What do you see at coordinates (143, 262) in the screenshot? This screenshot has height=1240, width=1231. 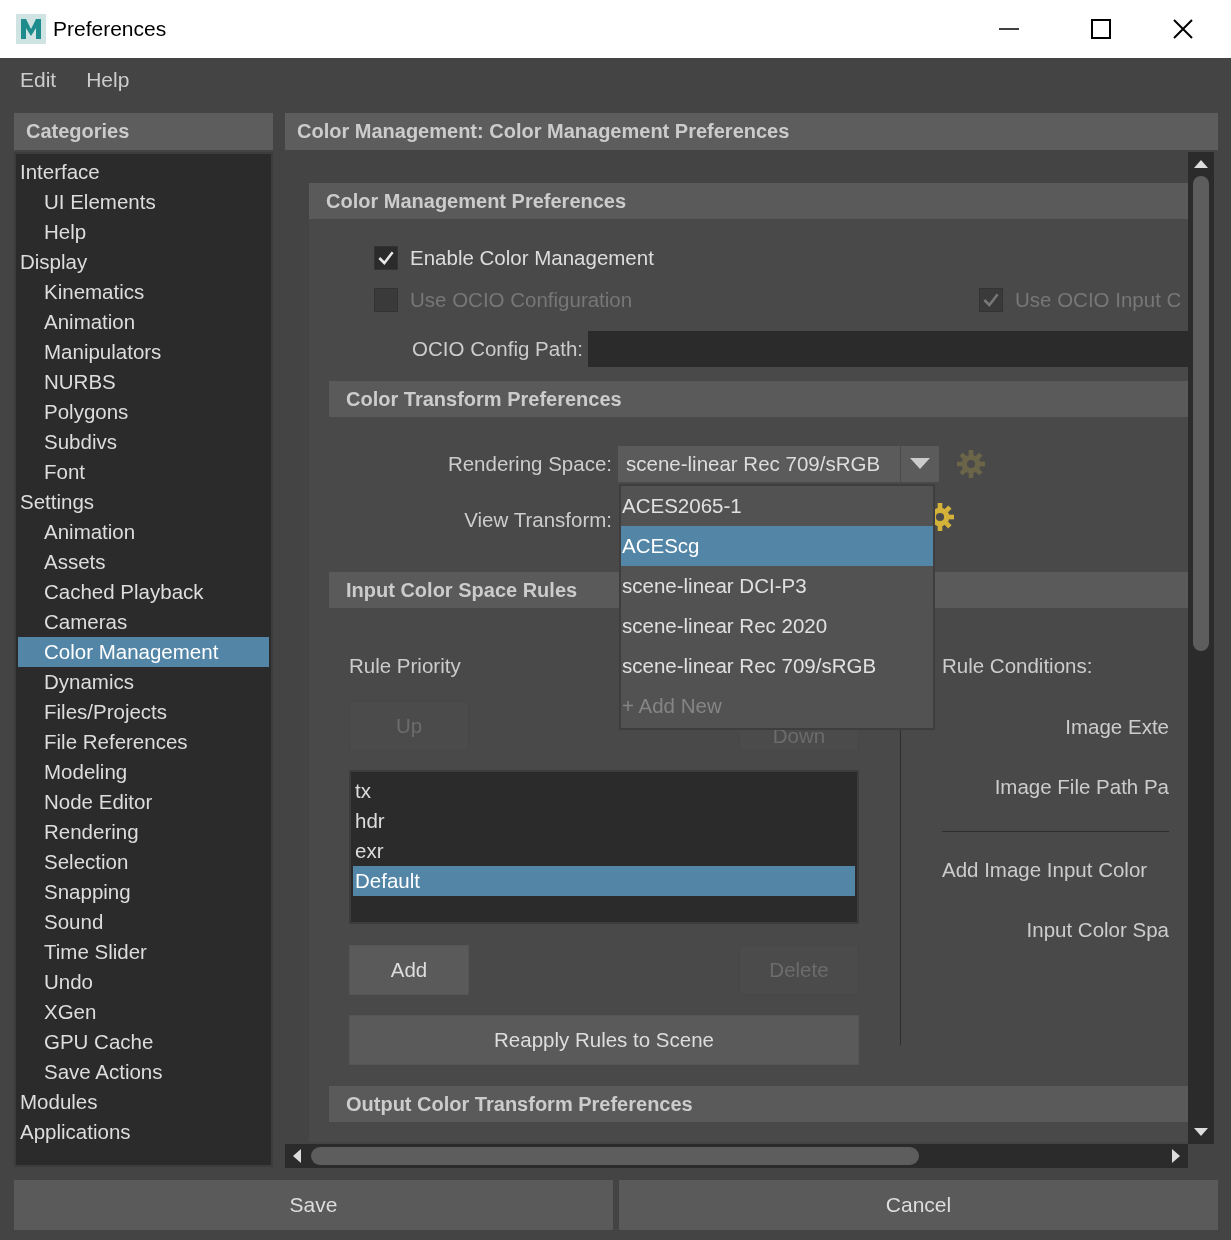 I see `category-item: Display` at bounding box center [143, 262].